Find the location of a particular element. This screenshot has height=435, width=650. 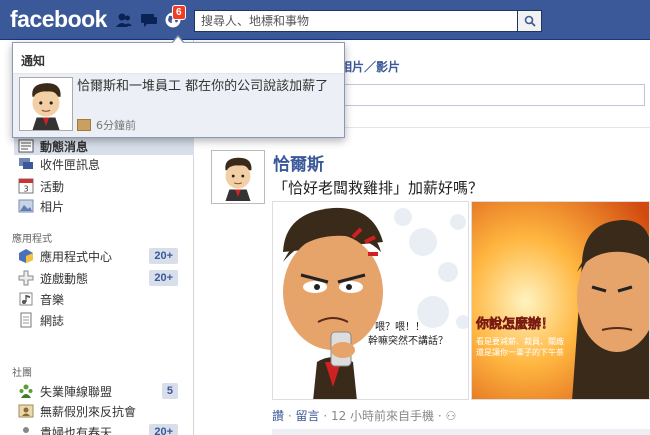

games-count: 20+ is located at coordinates (163, 278).